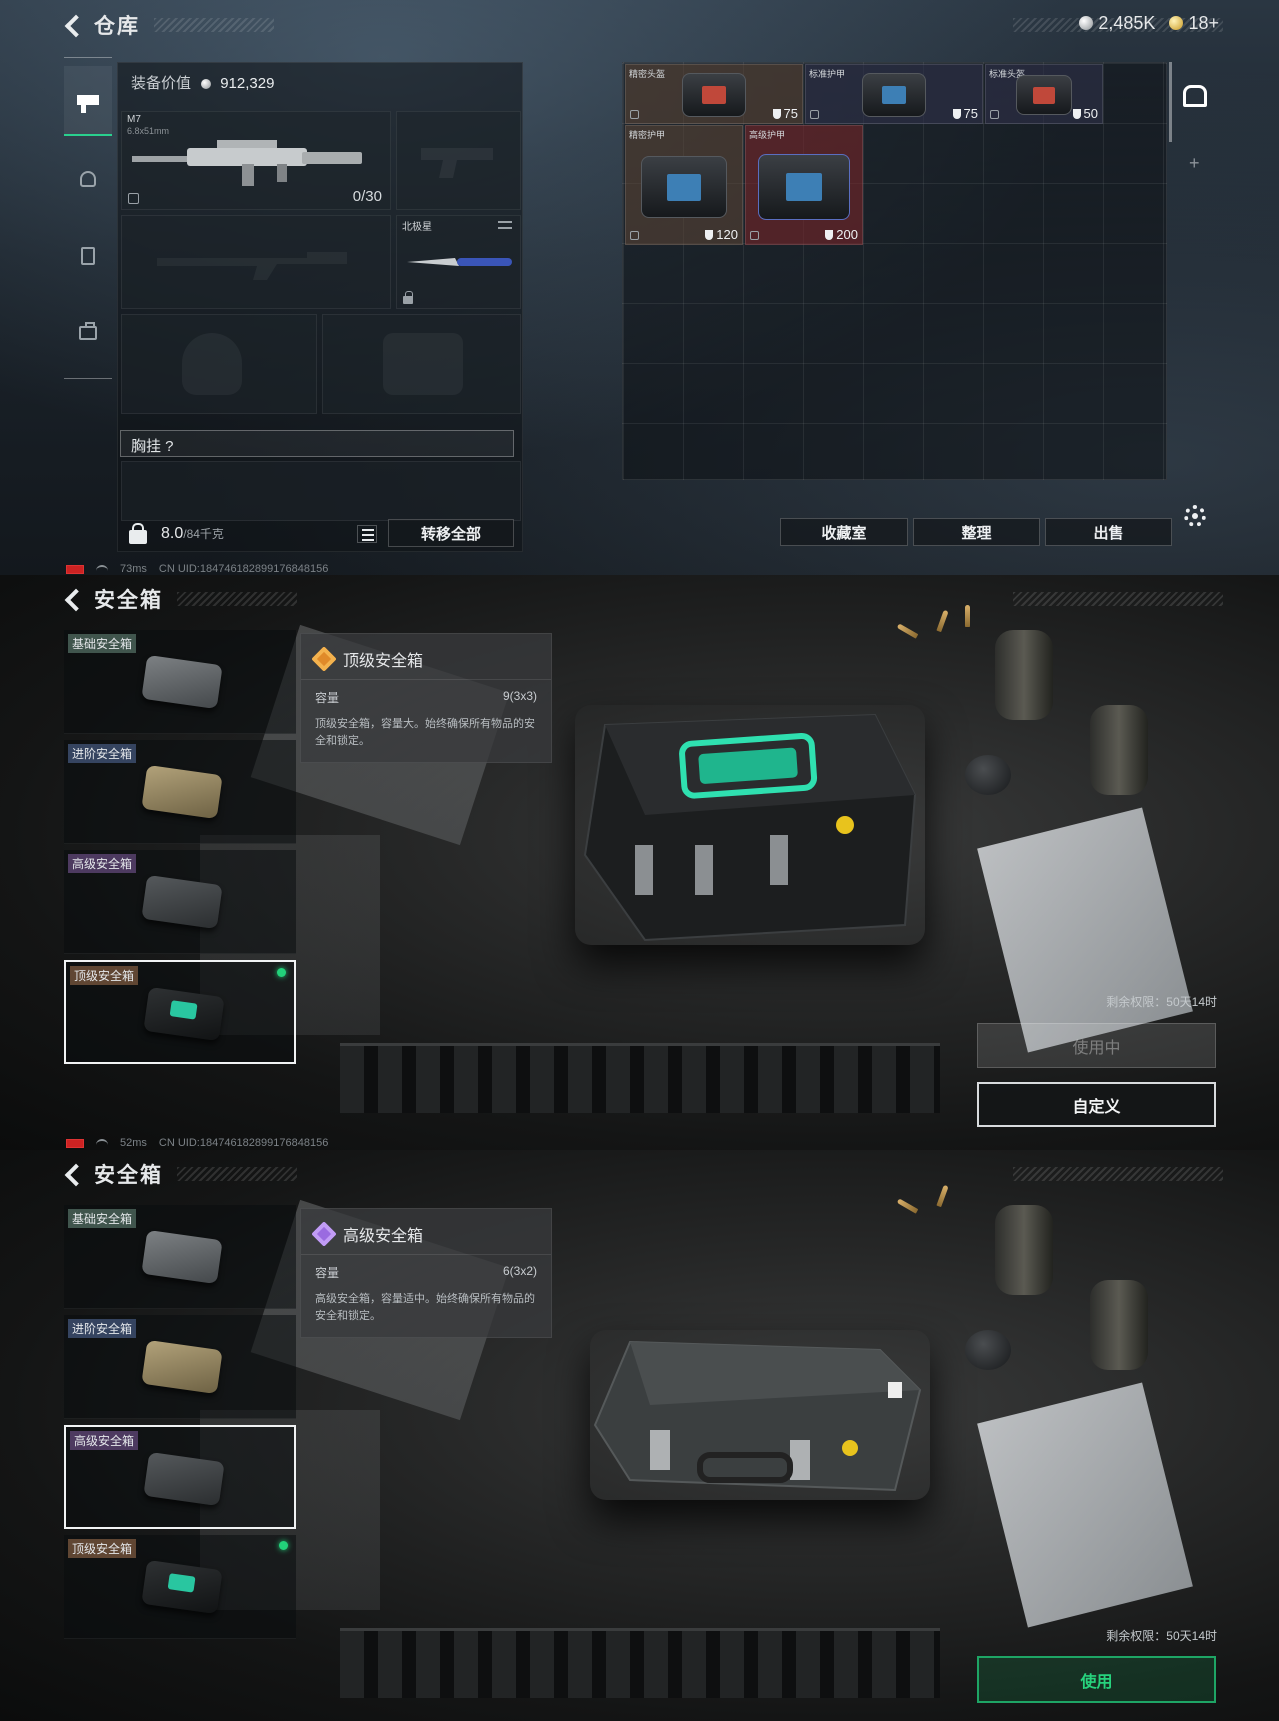  I want to click on rifle-silhouette-icon, so click(252, 266).